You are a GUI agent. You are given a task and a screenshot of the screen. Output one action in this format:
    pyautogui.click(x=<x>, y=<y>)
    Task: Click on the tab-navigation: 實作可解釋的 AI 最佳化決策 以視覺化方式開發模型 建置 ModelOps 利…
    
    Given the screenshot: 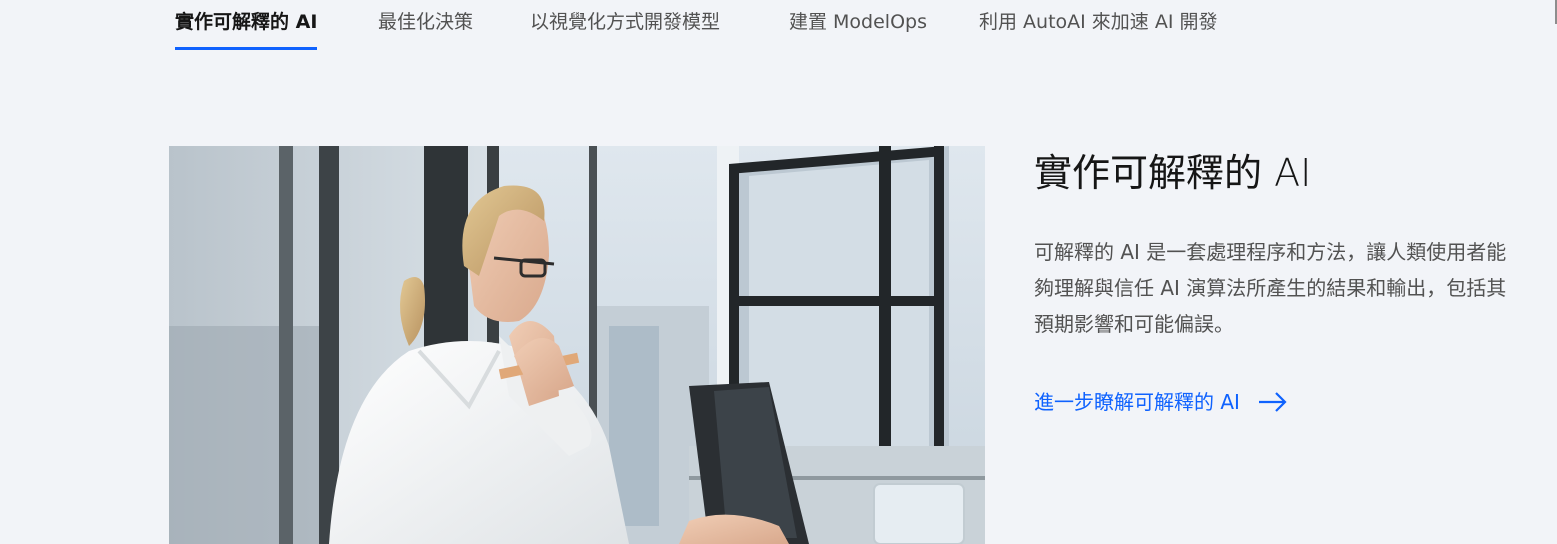 What is the action you would take?
    pyautogui.click(x=778, y=25)
    